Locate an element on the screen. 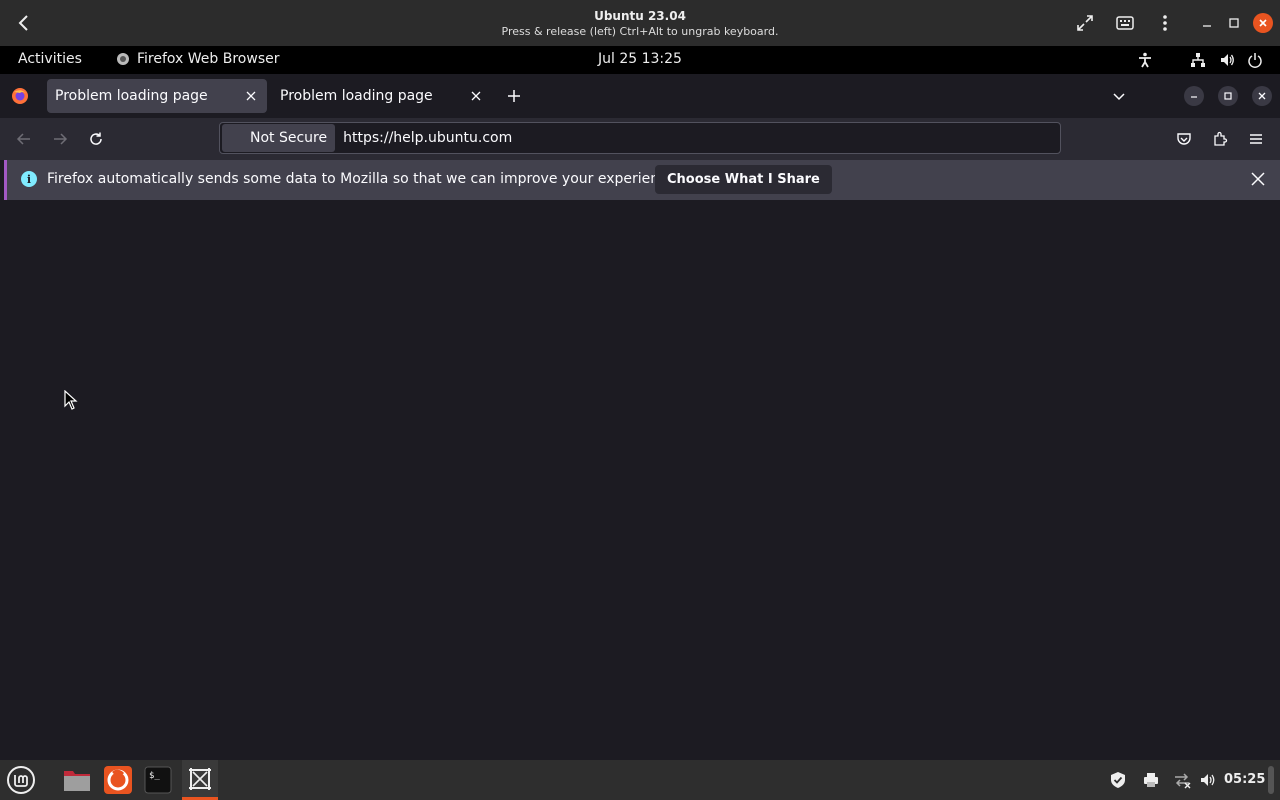 The width and height of the screenshot is (1280, 800). firefox-icon is located at coordinates (118, 780).